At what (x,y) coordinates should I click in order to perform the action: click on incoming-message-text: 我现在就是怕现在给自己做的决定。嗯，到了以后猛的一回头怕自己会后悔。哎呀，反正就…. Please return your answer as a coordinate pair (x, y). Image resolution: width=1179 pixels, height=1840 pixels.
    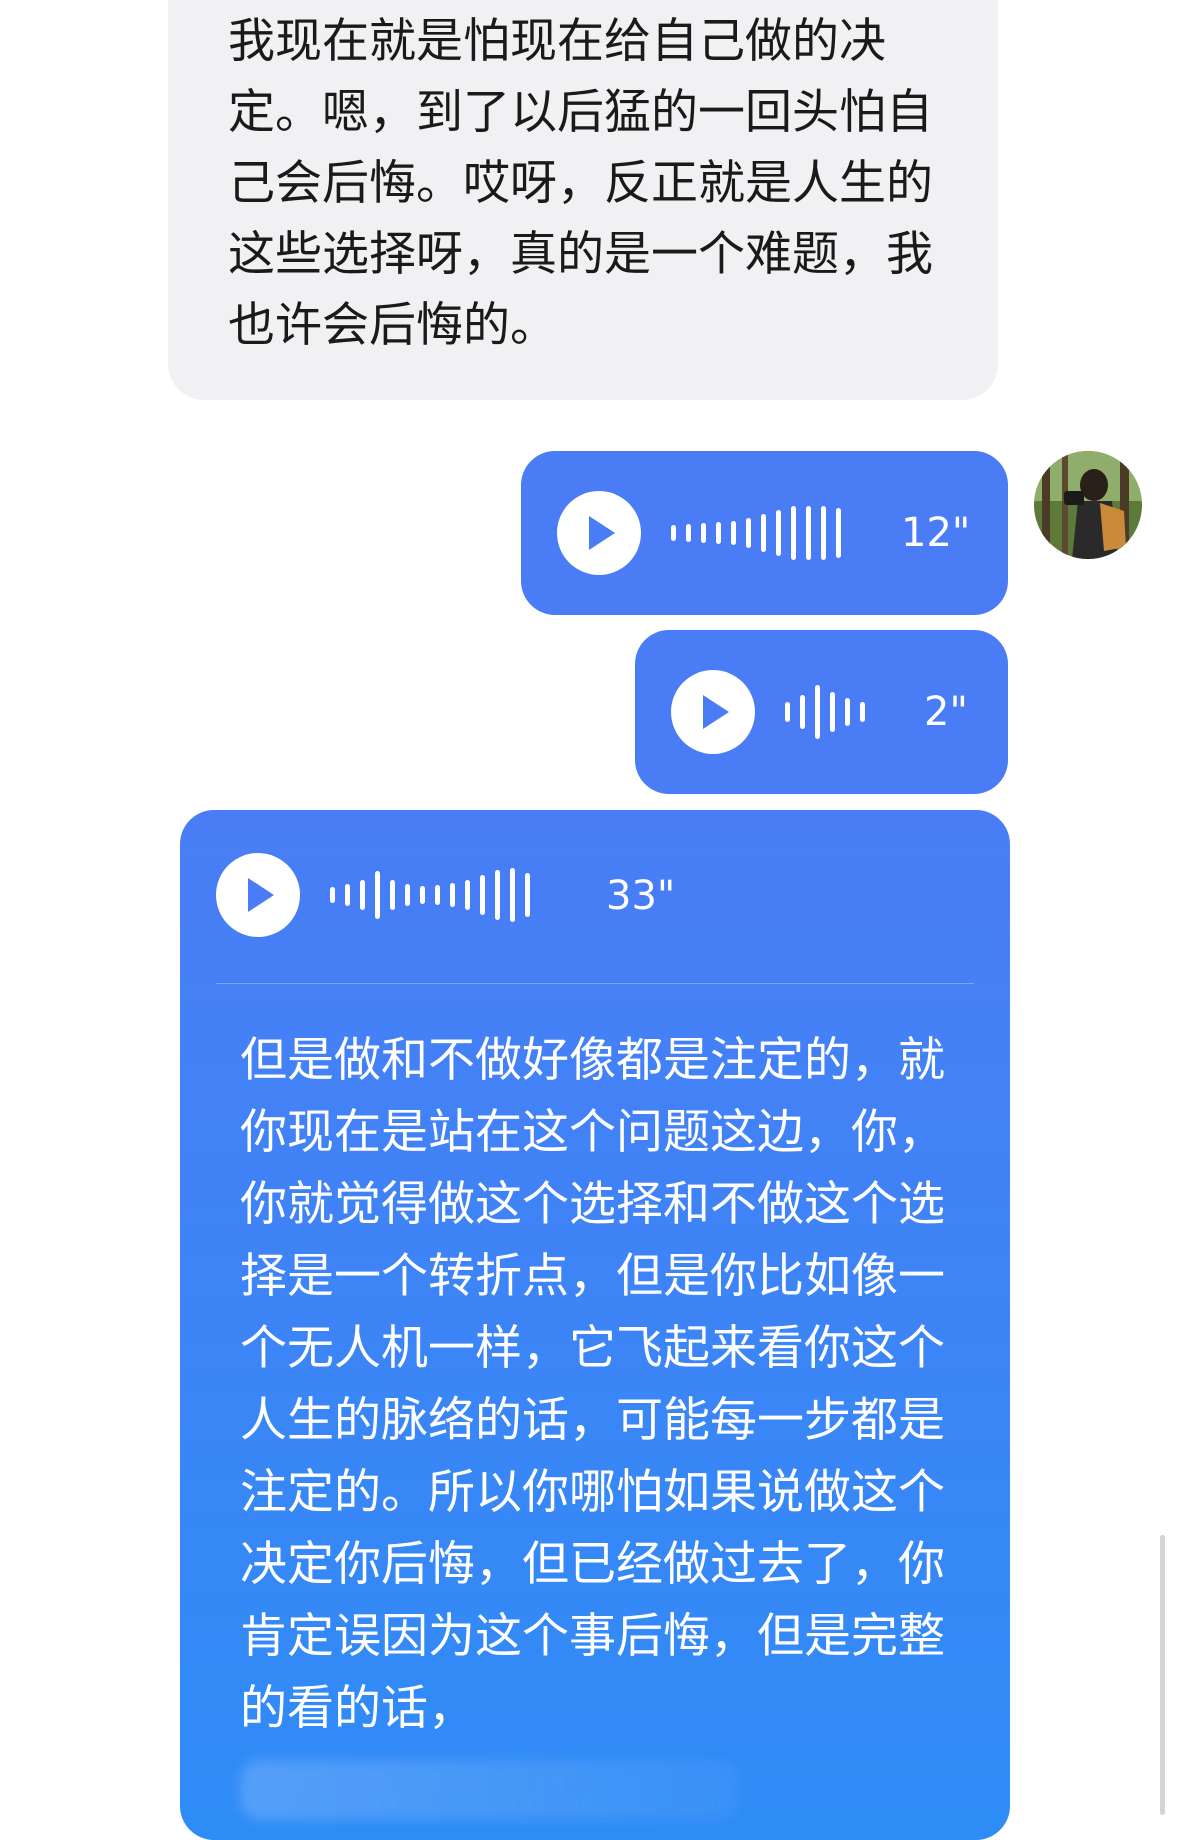
    Looking at the image, I should click on (580, 183).